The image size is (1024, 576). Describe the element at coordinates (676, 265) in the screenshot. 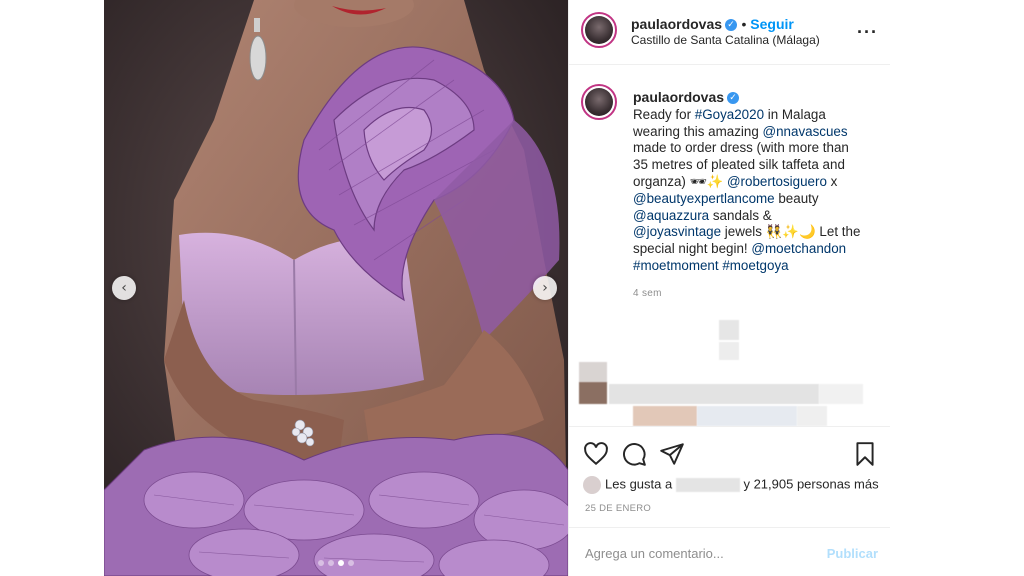

I see `hashtag-link: #moetmoment` at that location.